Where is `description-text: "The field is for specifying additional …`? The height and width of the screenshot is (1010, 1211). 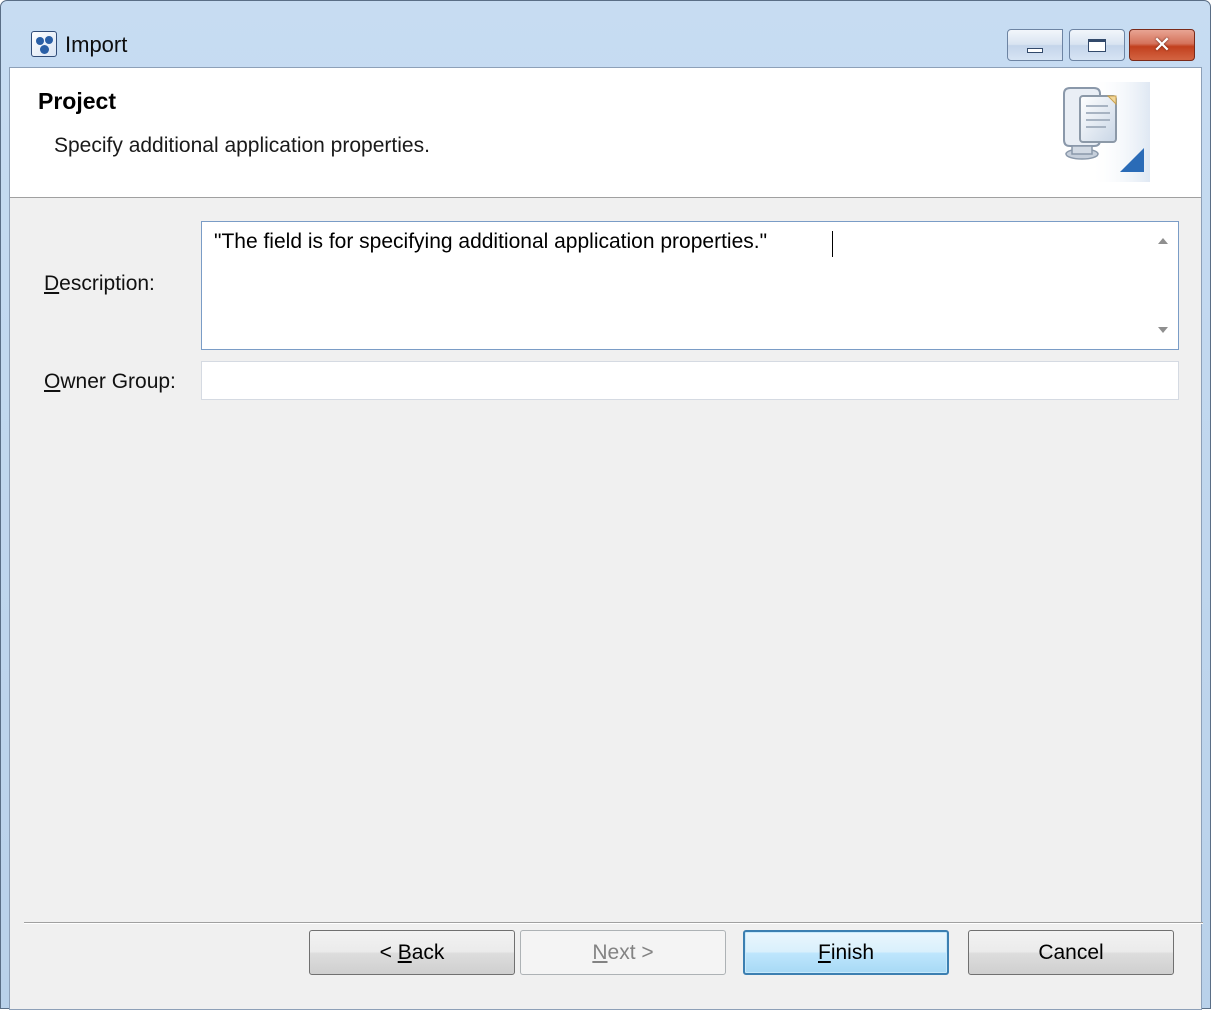
description-text: "The field is for specifying additional … is located at coordinates (491, 241).